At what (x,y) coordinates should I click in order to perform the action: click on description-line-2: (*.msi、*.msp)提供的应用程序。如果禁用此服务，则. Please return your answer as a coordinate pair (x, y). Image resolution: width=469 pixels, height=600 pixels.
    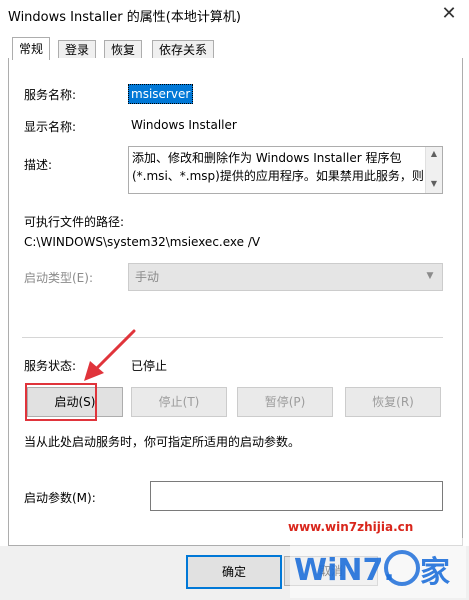
    Looking at the image, I should click on (278, 176).